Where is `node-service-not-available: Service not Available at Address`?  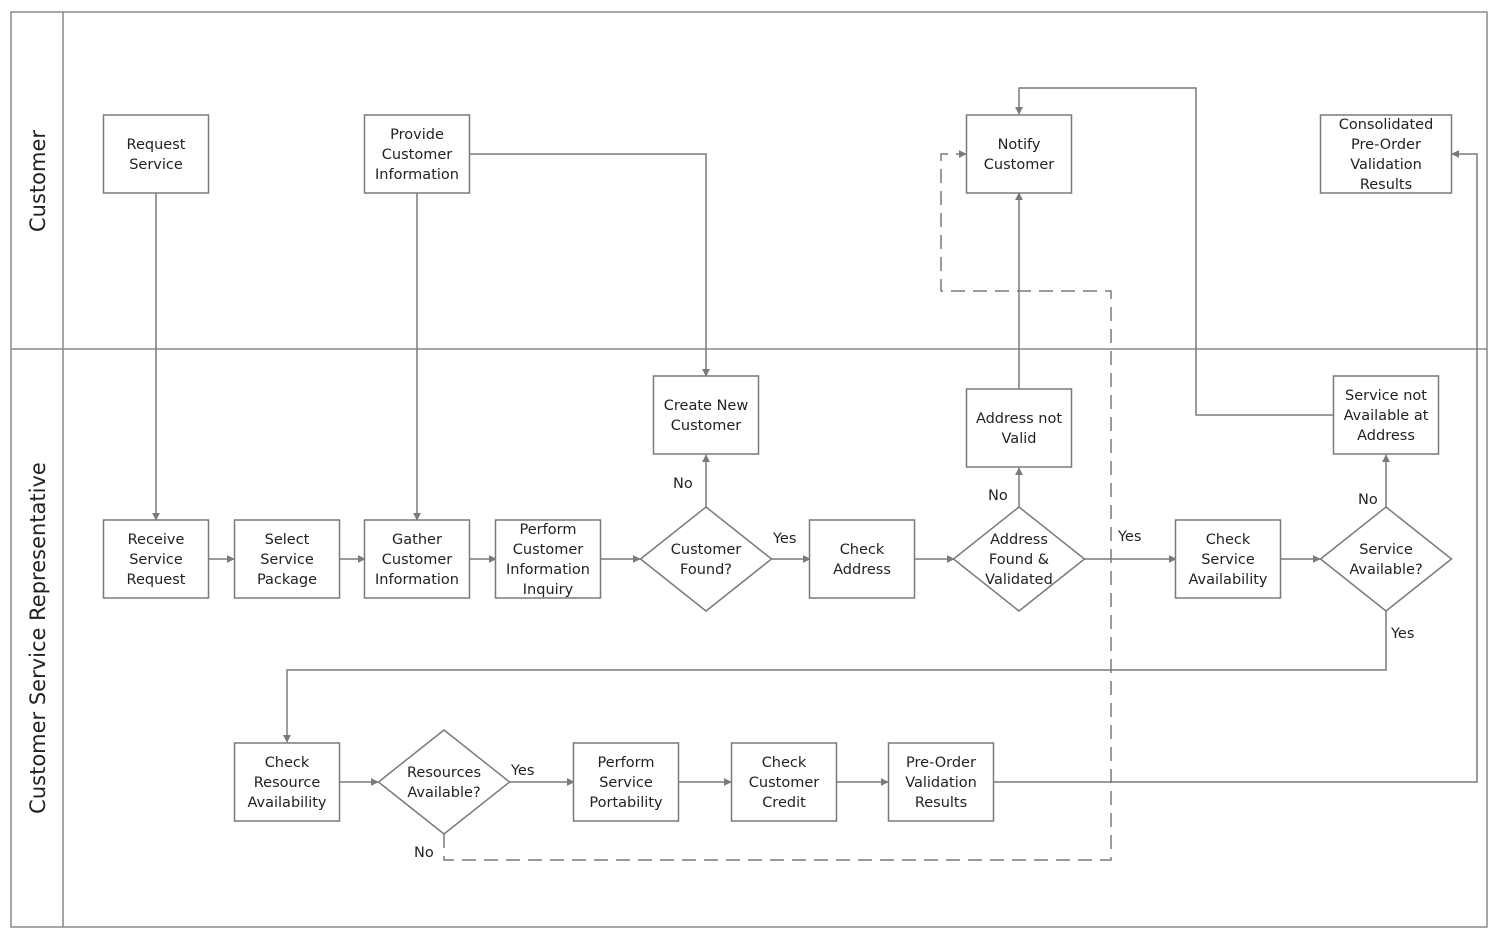
node-service-not-available: Service not Available at Address is located at coordinates (1386, 415).